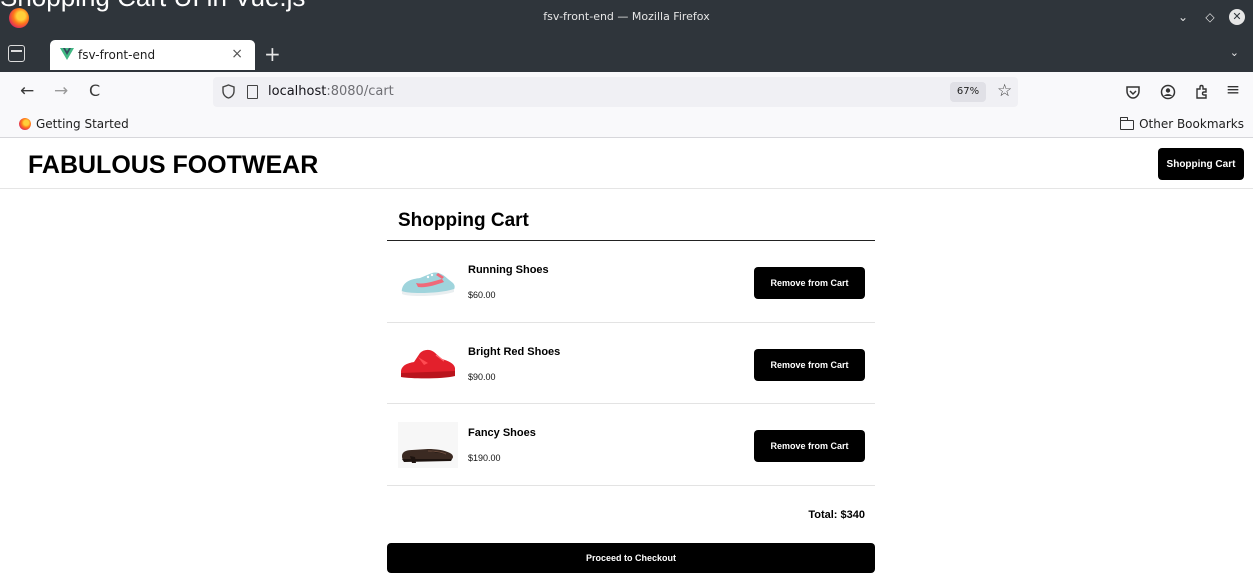 This screenshot has height=573, width=1253. Describe the element at coordinates (631, 557) in the screenshot. I see `proceed-to-checkout-button: Proceed to Checkout` at that location.